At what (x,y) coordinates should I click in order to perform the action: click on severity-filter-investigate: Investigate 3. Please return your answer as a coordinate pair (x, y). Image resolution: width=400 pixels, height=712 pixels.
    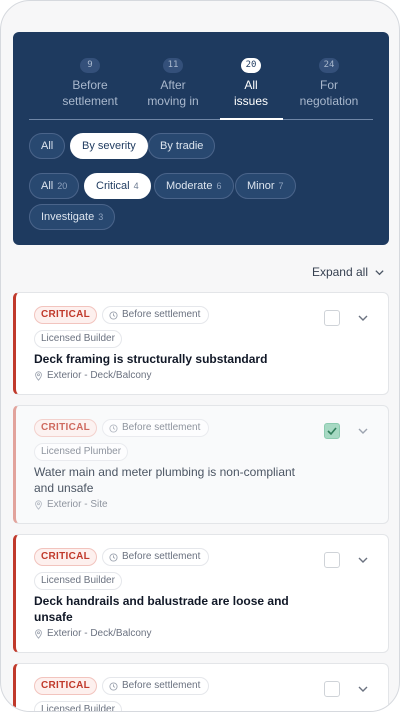
    Looking at the image, I should click on (72, 217).